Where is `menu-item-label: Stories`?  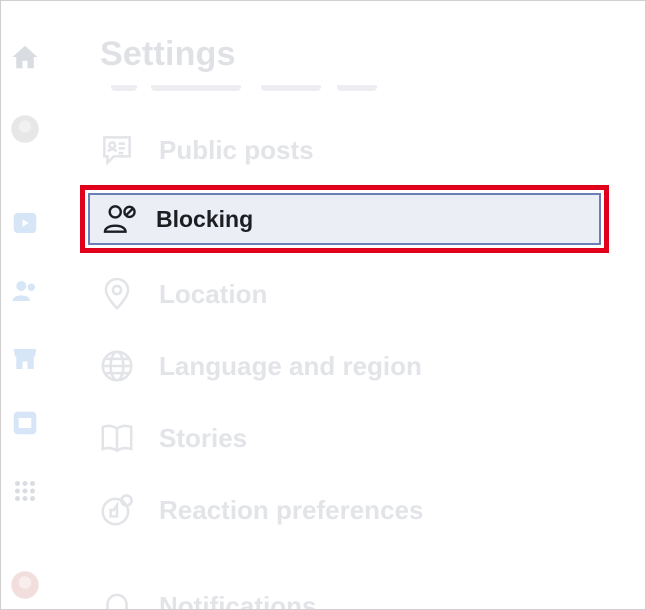 menu-item-label: Stories is located at coordinates (203, 437).